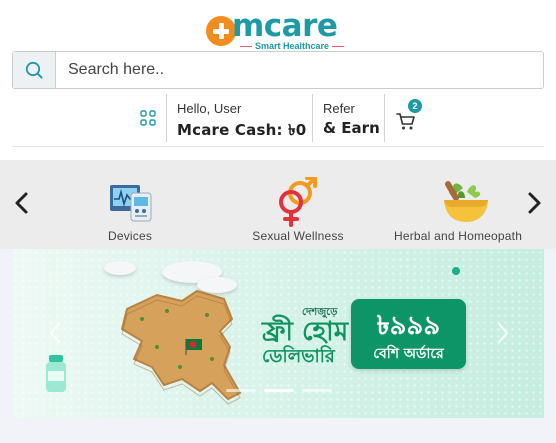  I want to click on search-button, so click(34, 70).